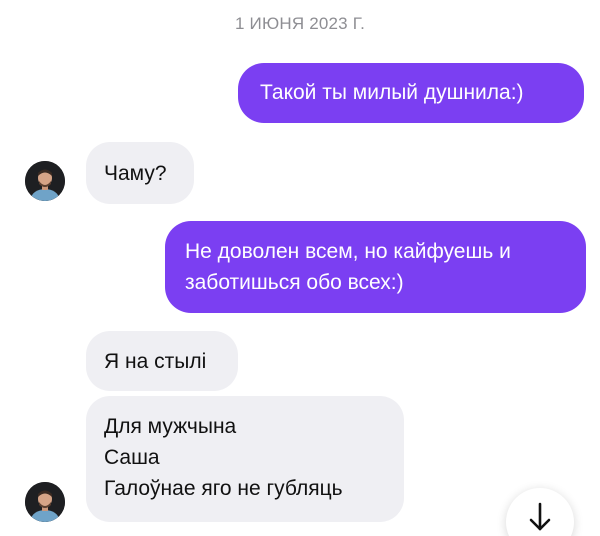 The height and width of the screenshot is (536, 600). Describe the element at coordinates (300, 23) in the screenshot. I see `date-separator: 1 ИЮНЯ 2023 Г.` at that location.